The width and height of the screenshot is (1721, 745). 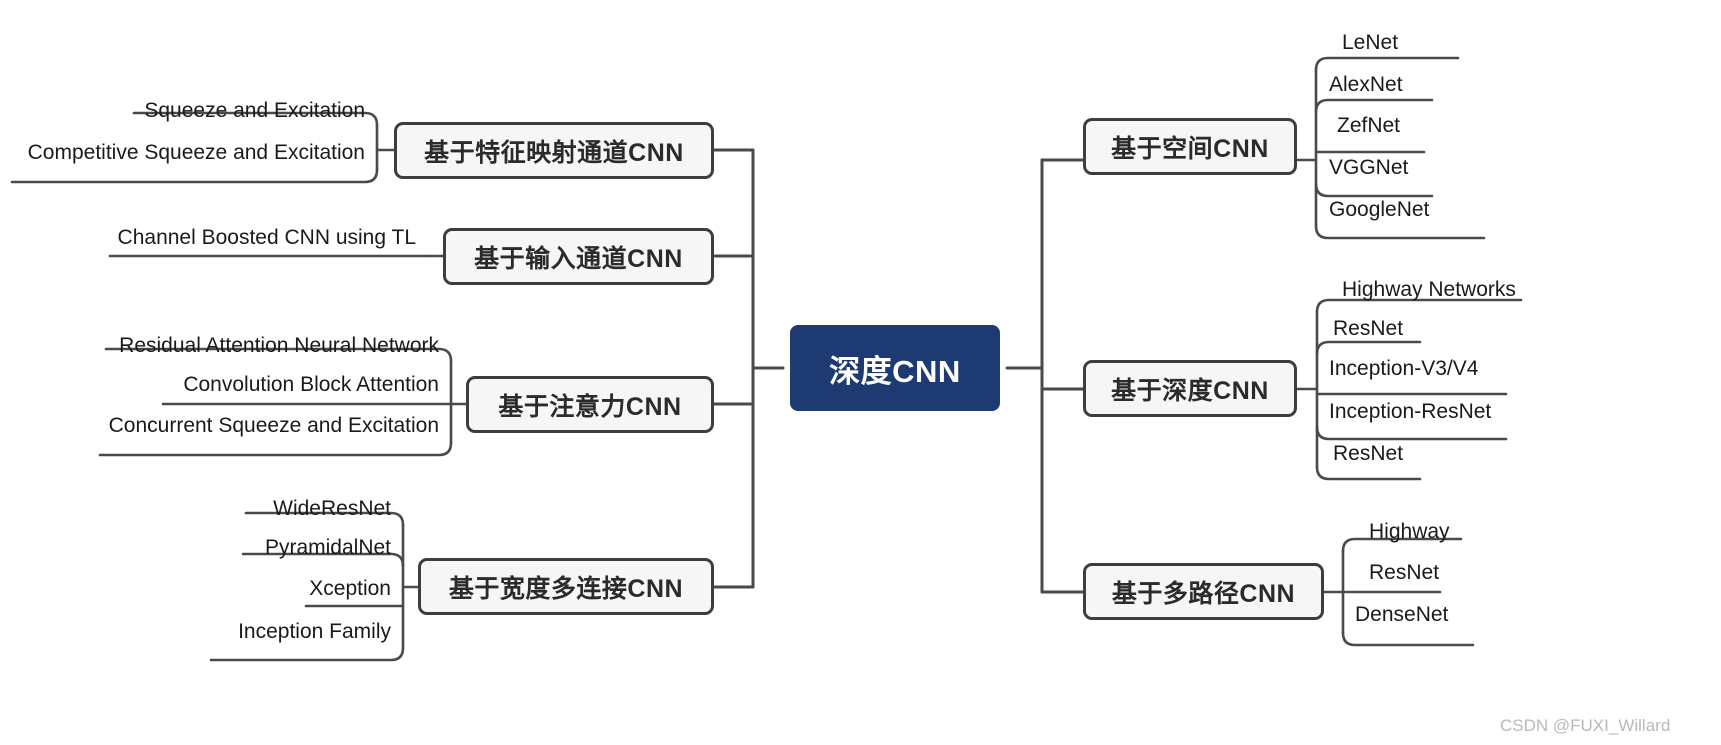 What do you see at coordinates (194, 176) in the screenshot?
I see `l0-leaf1-rule` at bounding box center [194, 176].